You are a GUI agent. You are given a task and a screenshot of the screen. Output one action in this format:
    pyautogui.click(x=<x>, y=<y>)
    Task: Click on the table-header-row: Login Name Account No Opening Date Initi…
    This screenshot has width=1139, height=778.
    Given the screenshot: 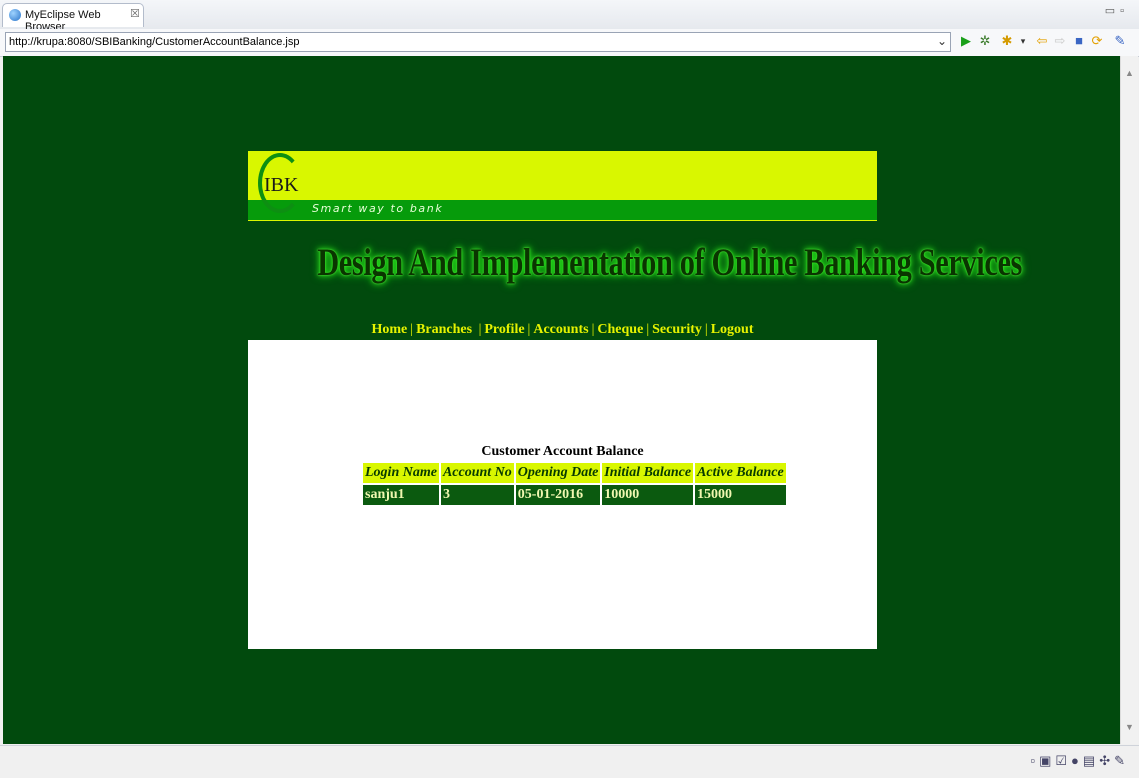 What is the action you would take?
    pyautogui.click(x=574, y=473)
    